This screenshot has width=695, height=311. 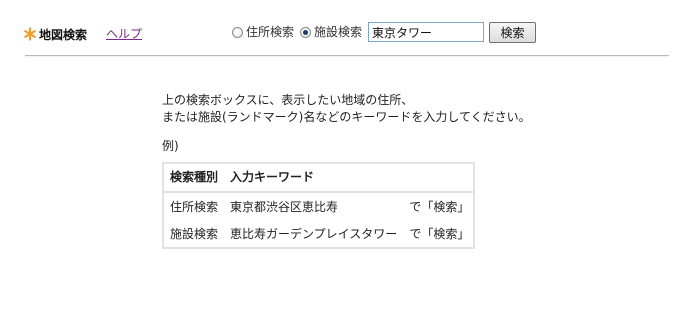 I want to click on radio-address-label: 住所検索, so click(x=270, y=32).